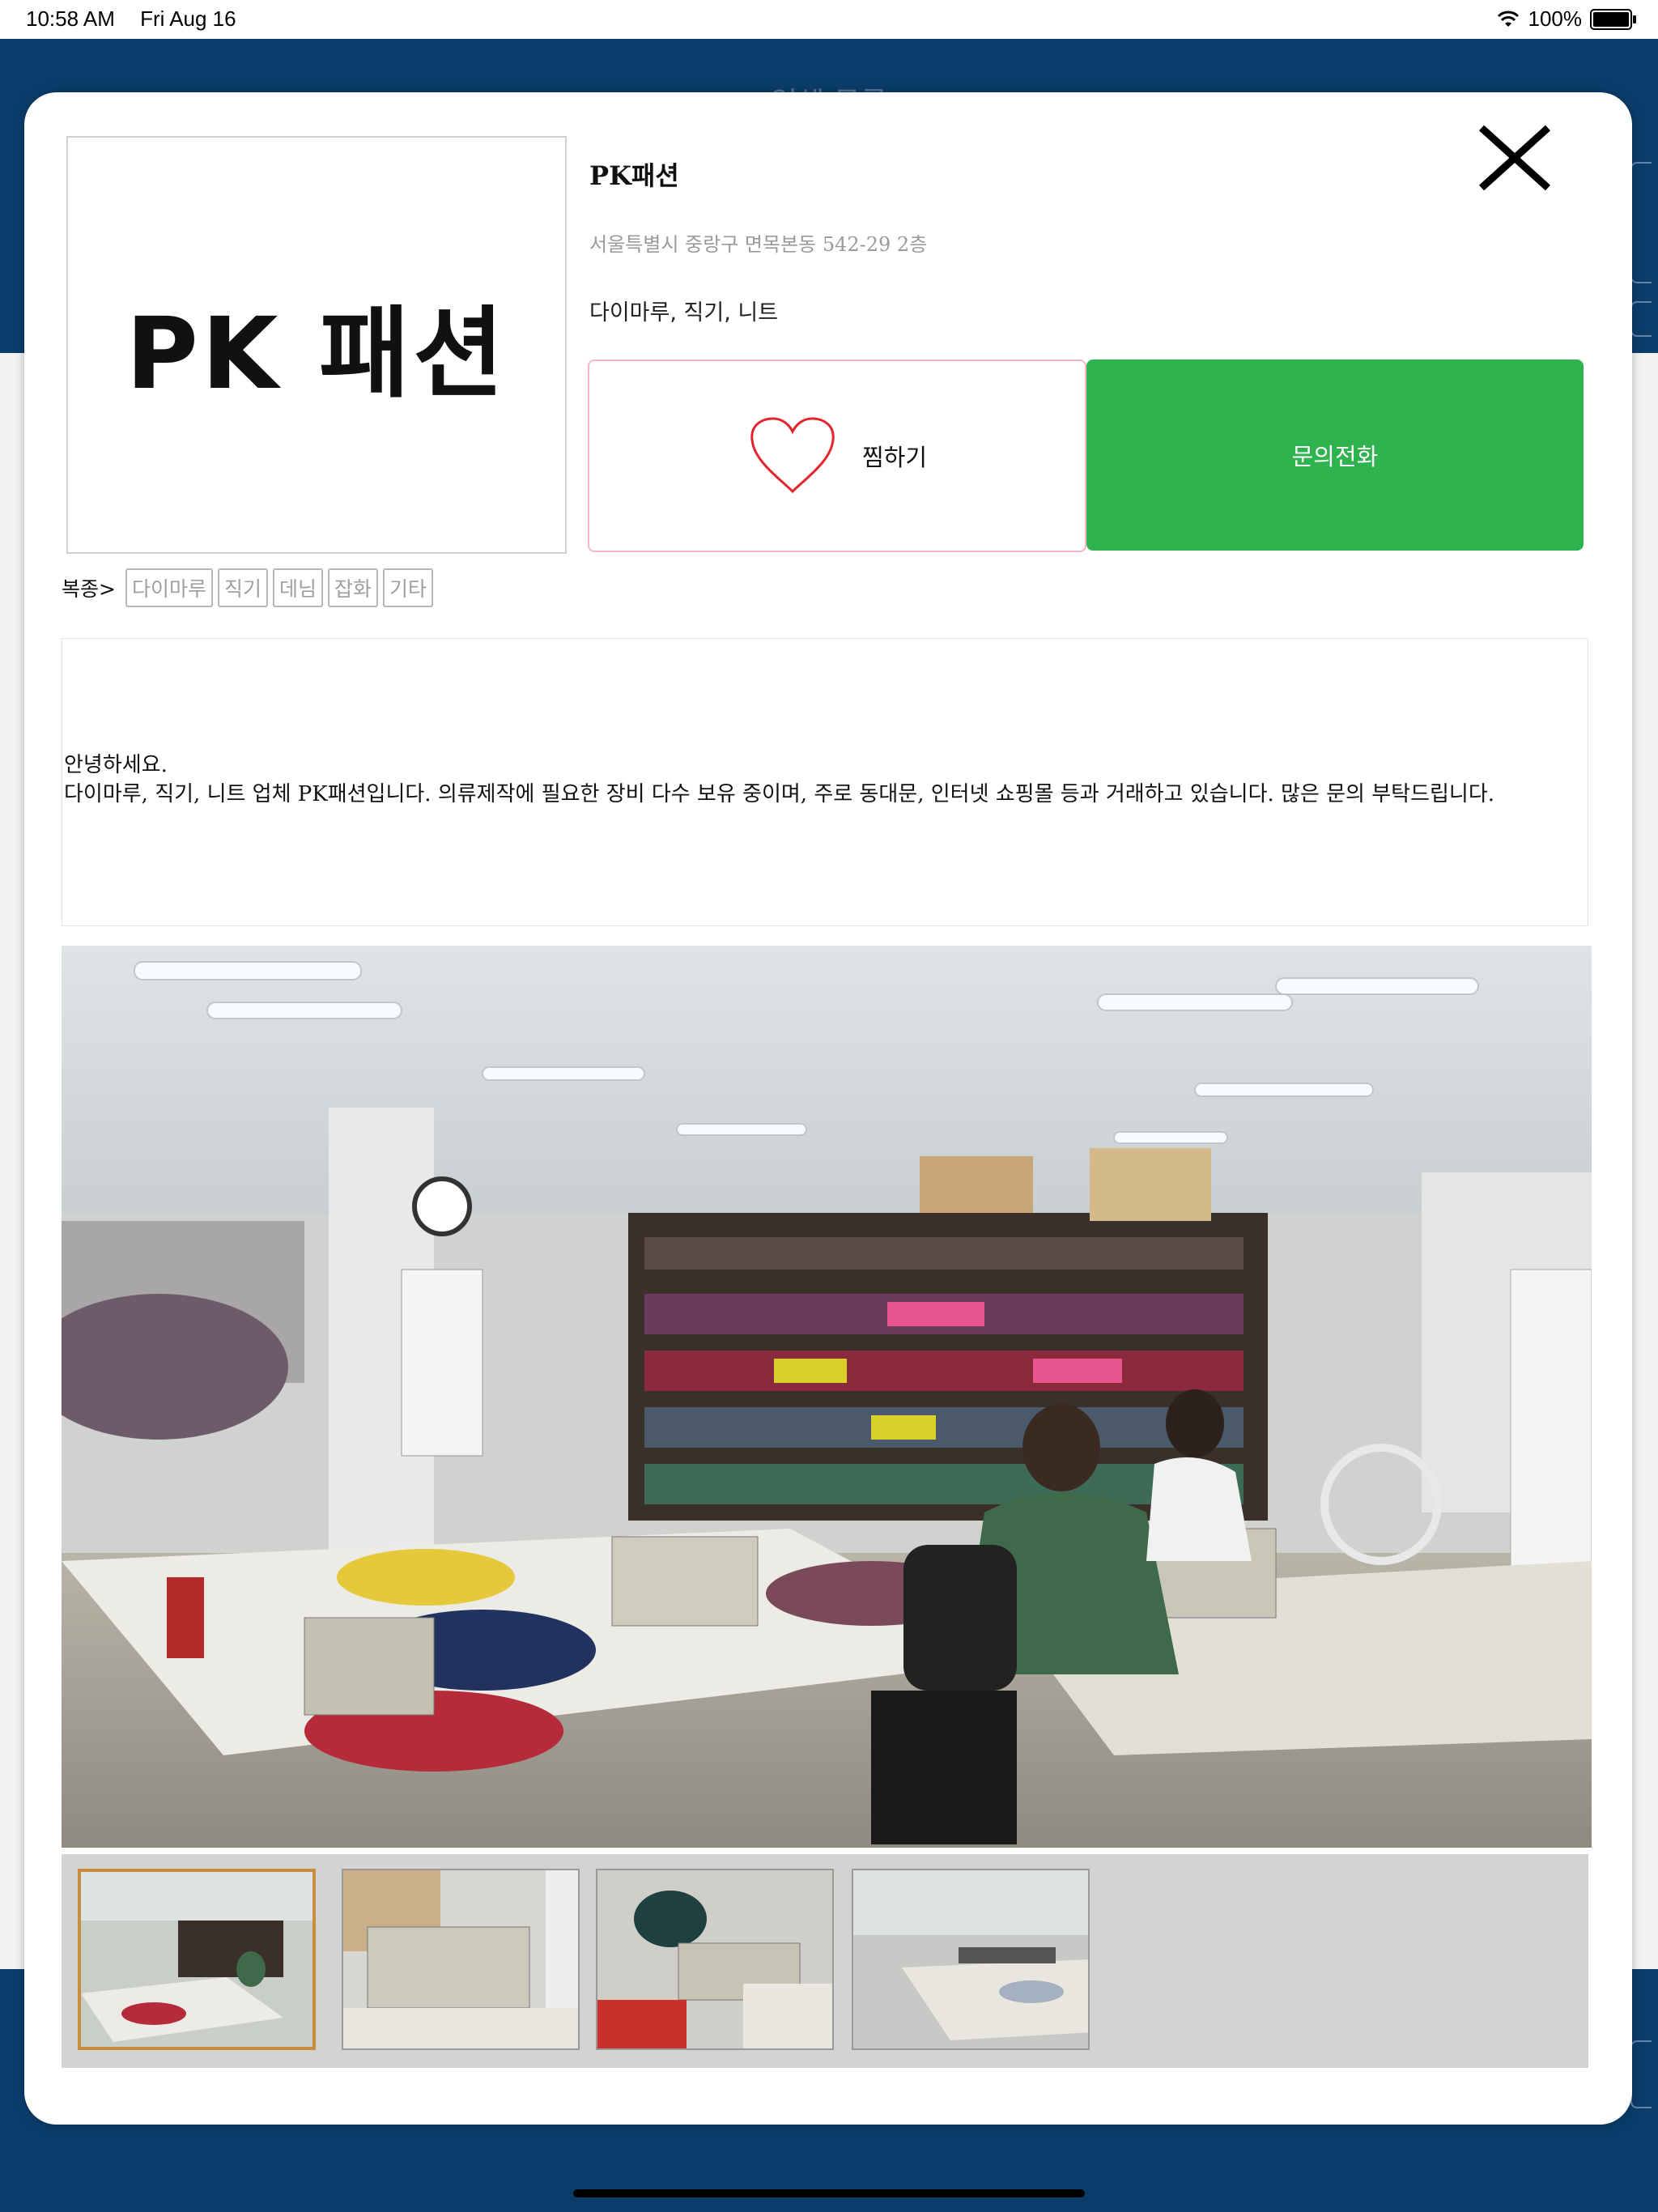 The height and width of the screenshot is (2212, 1658). Describe the element at coordinates (1555, 19) in the screenshot. I see `battery-percent: 100%` at that location.